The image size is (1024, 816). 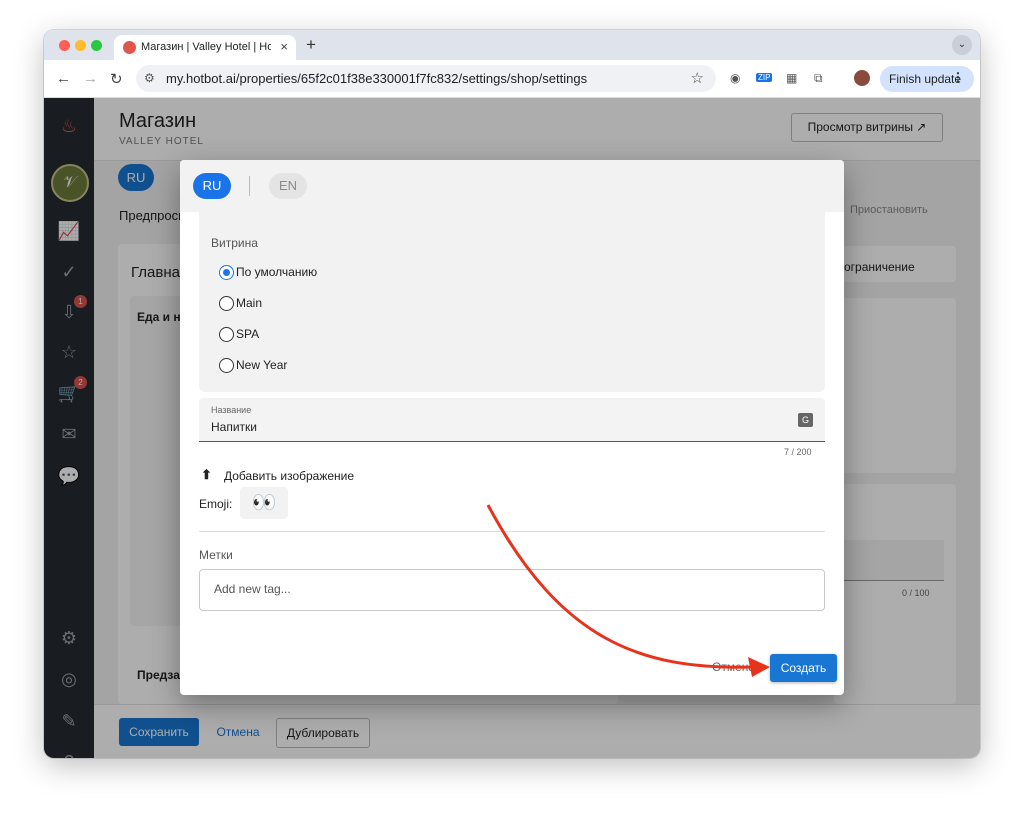 What do you see at coordinates (289, 476) in the screenshot?
I see `add-image-button: Добавить изображение` at bounding box center [289, 476].